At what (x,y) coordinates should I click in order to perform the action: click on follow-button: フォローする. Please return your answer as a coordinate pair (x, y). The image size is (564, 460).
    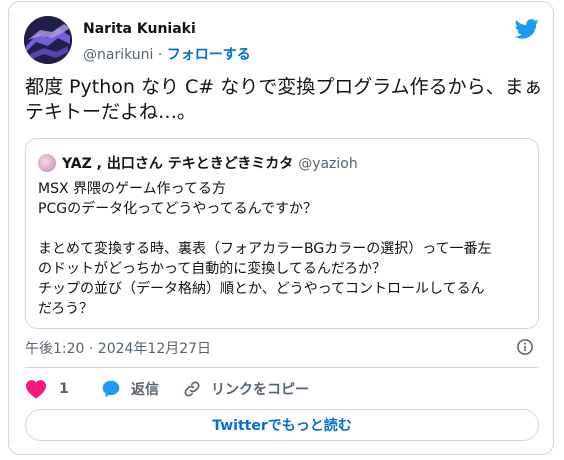
    Looking at the image, I should click on (209, 55).